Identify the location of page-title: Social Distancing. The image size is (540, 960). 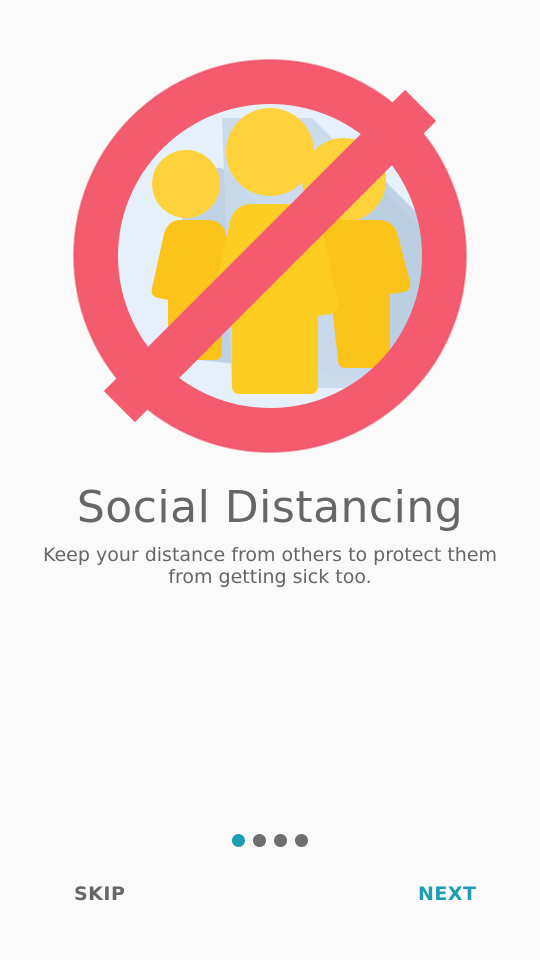
(270, 507).